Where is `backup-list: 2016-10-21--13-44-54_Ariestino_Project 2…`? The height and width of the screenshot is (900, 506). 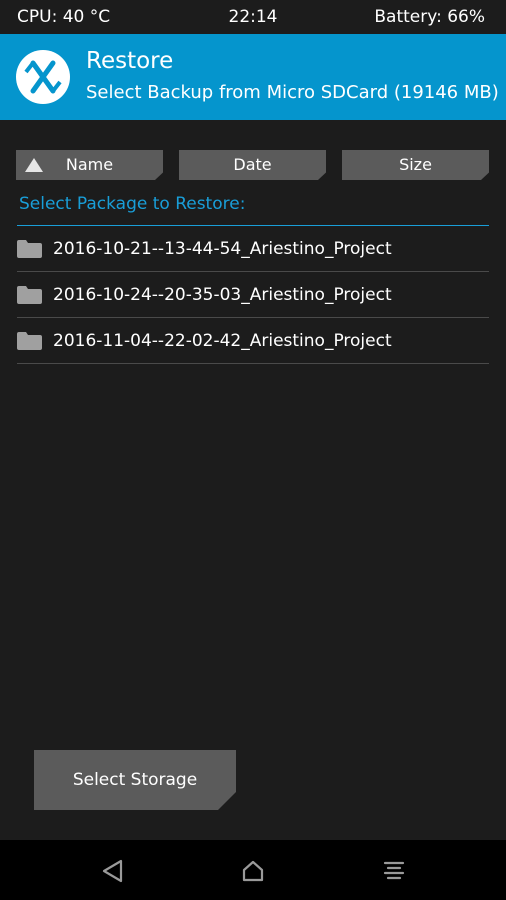 backup-list: 2016-10-21--13-44-54_Ariestino_Project 2… is located at coordinates (253, 295).